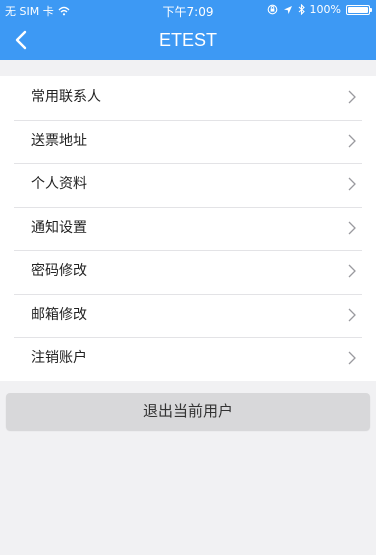 The width and height of the screenshot is (376, 555). I want to click on menu-item-frequent-contacts: 常用联系人, so click(188, 98).